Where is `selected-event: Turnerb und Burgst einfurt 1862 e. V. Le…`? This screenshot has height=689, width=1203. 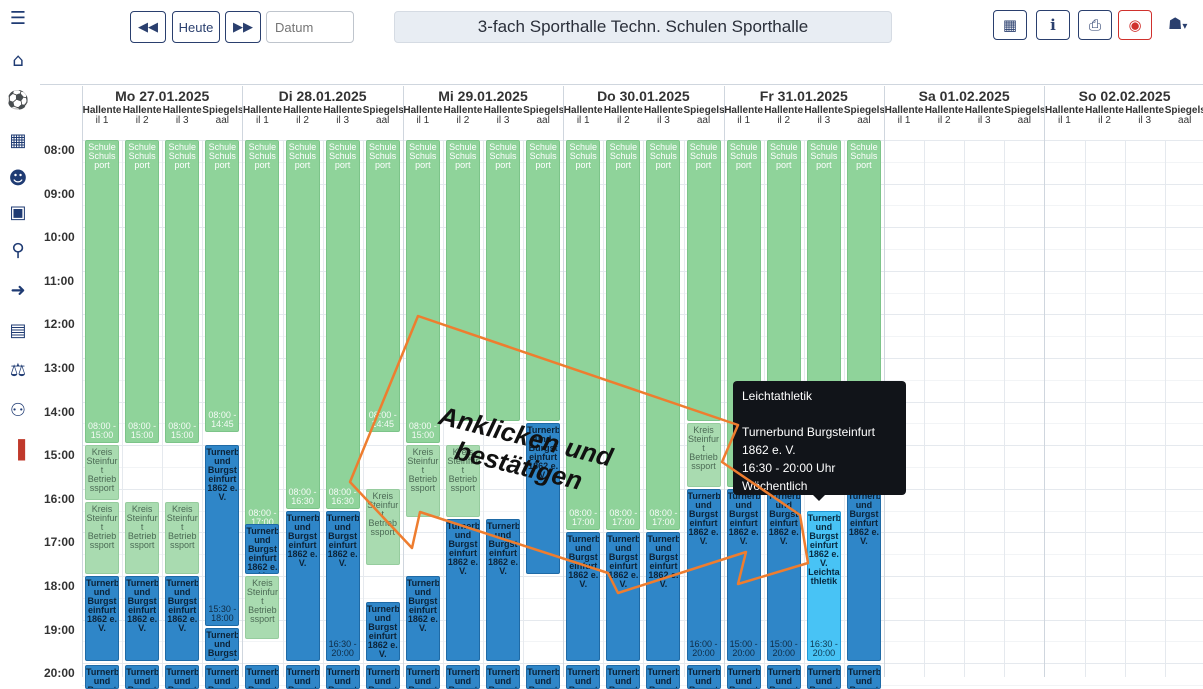
selected-event: Turnerb und Burgst einfurt 1862 e. V. Le… is located at coordinates (823, 586).